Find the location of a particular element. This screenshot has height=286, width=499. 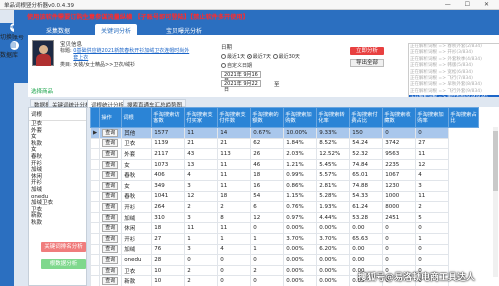

column-header: 手淘搜索支付件数 is located at coordinates (234, 117).